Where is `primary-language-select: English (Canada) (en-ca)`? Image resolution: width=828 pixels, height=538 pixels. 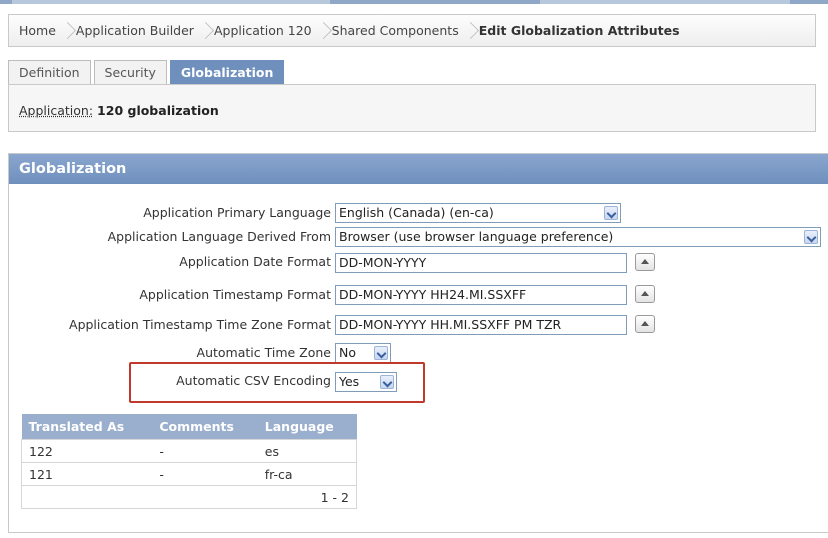
primary-language-select: English (Canada) (en-ca) is located at coordinates (478, 213).